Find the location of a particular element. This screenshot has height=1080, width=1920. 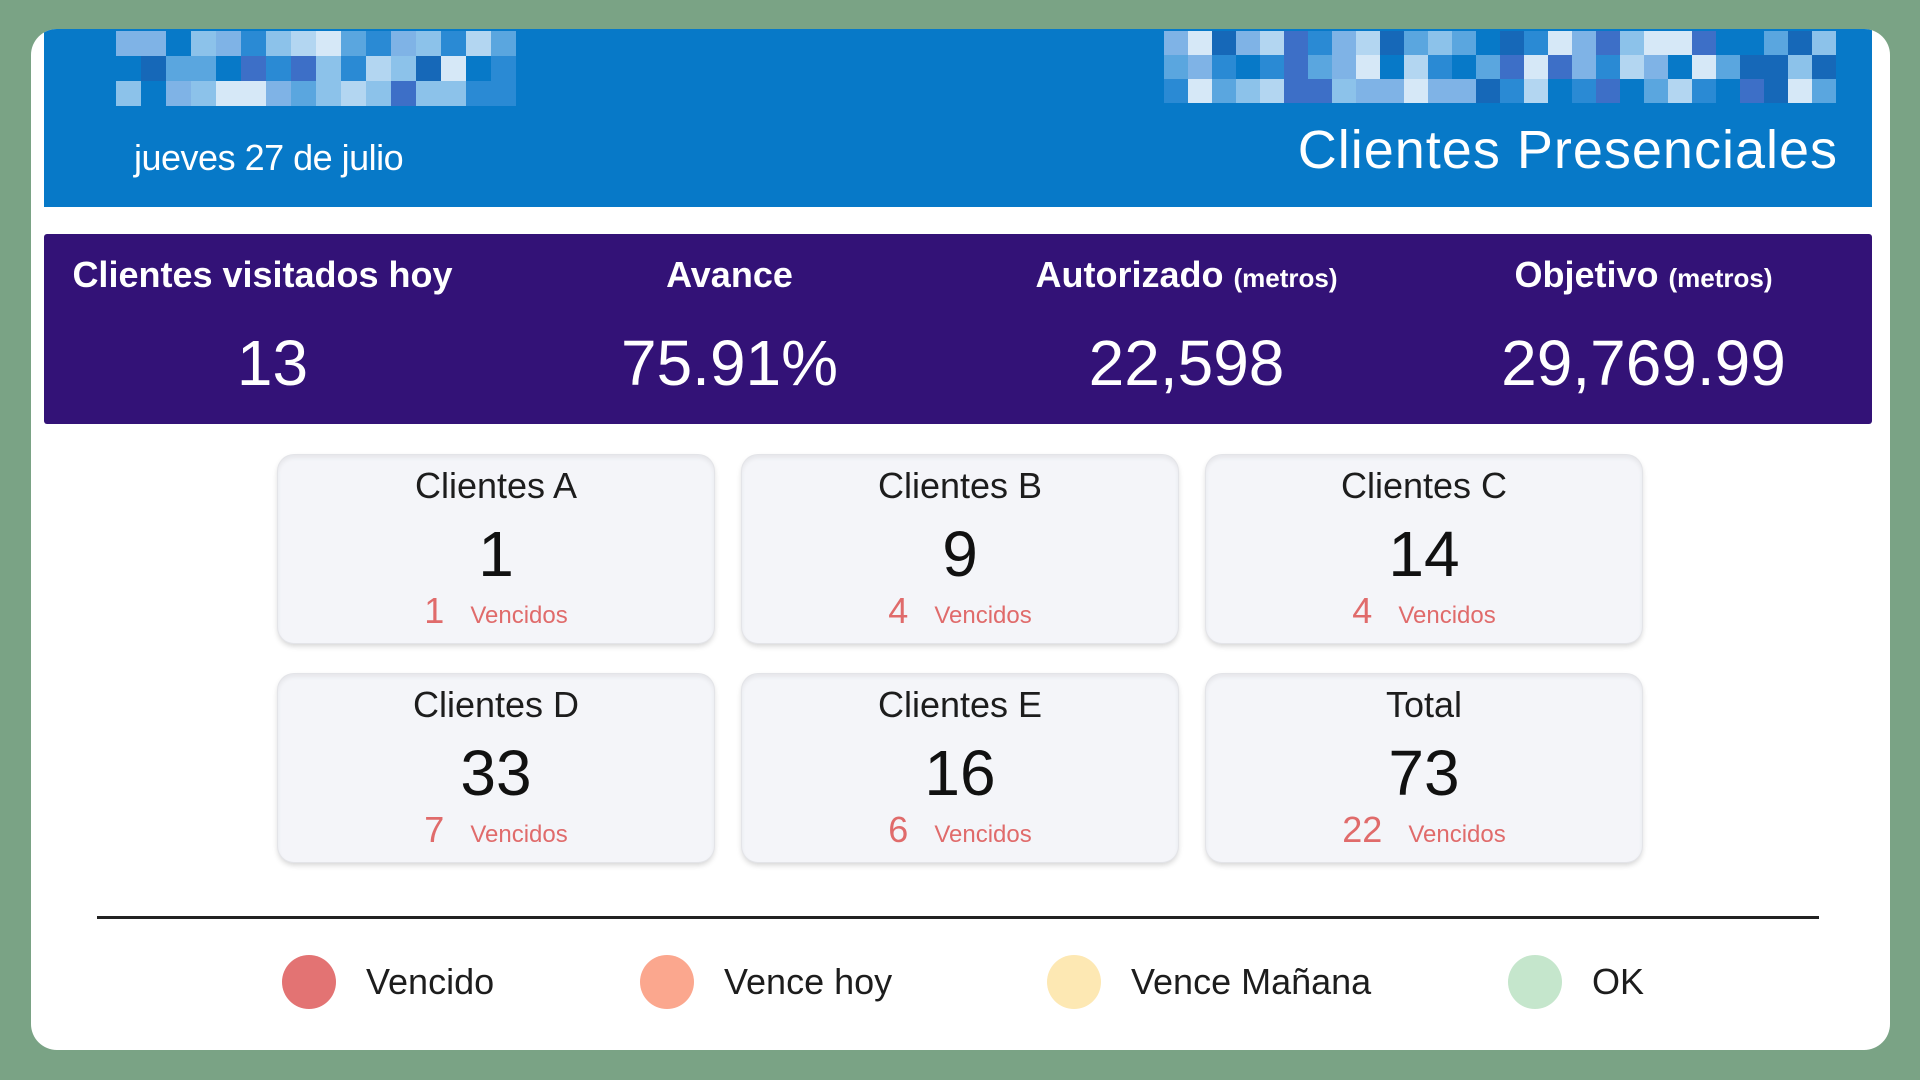

blurred-logo-right is located at coordinates (1500, 67).